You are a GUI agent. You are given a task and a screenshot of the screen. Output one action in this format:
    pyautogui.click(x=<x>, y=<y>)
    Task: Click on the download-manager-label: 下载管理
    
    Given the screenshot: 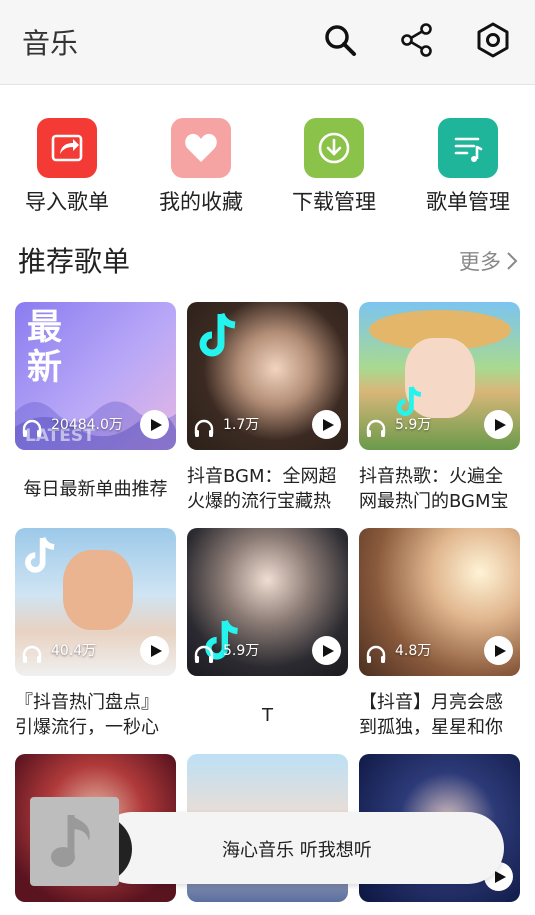 What is the action you would take?
    pyautogui.click(x=334, y=202)
    